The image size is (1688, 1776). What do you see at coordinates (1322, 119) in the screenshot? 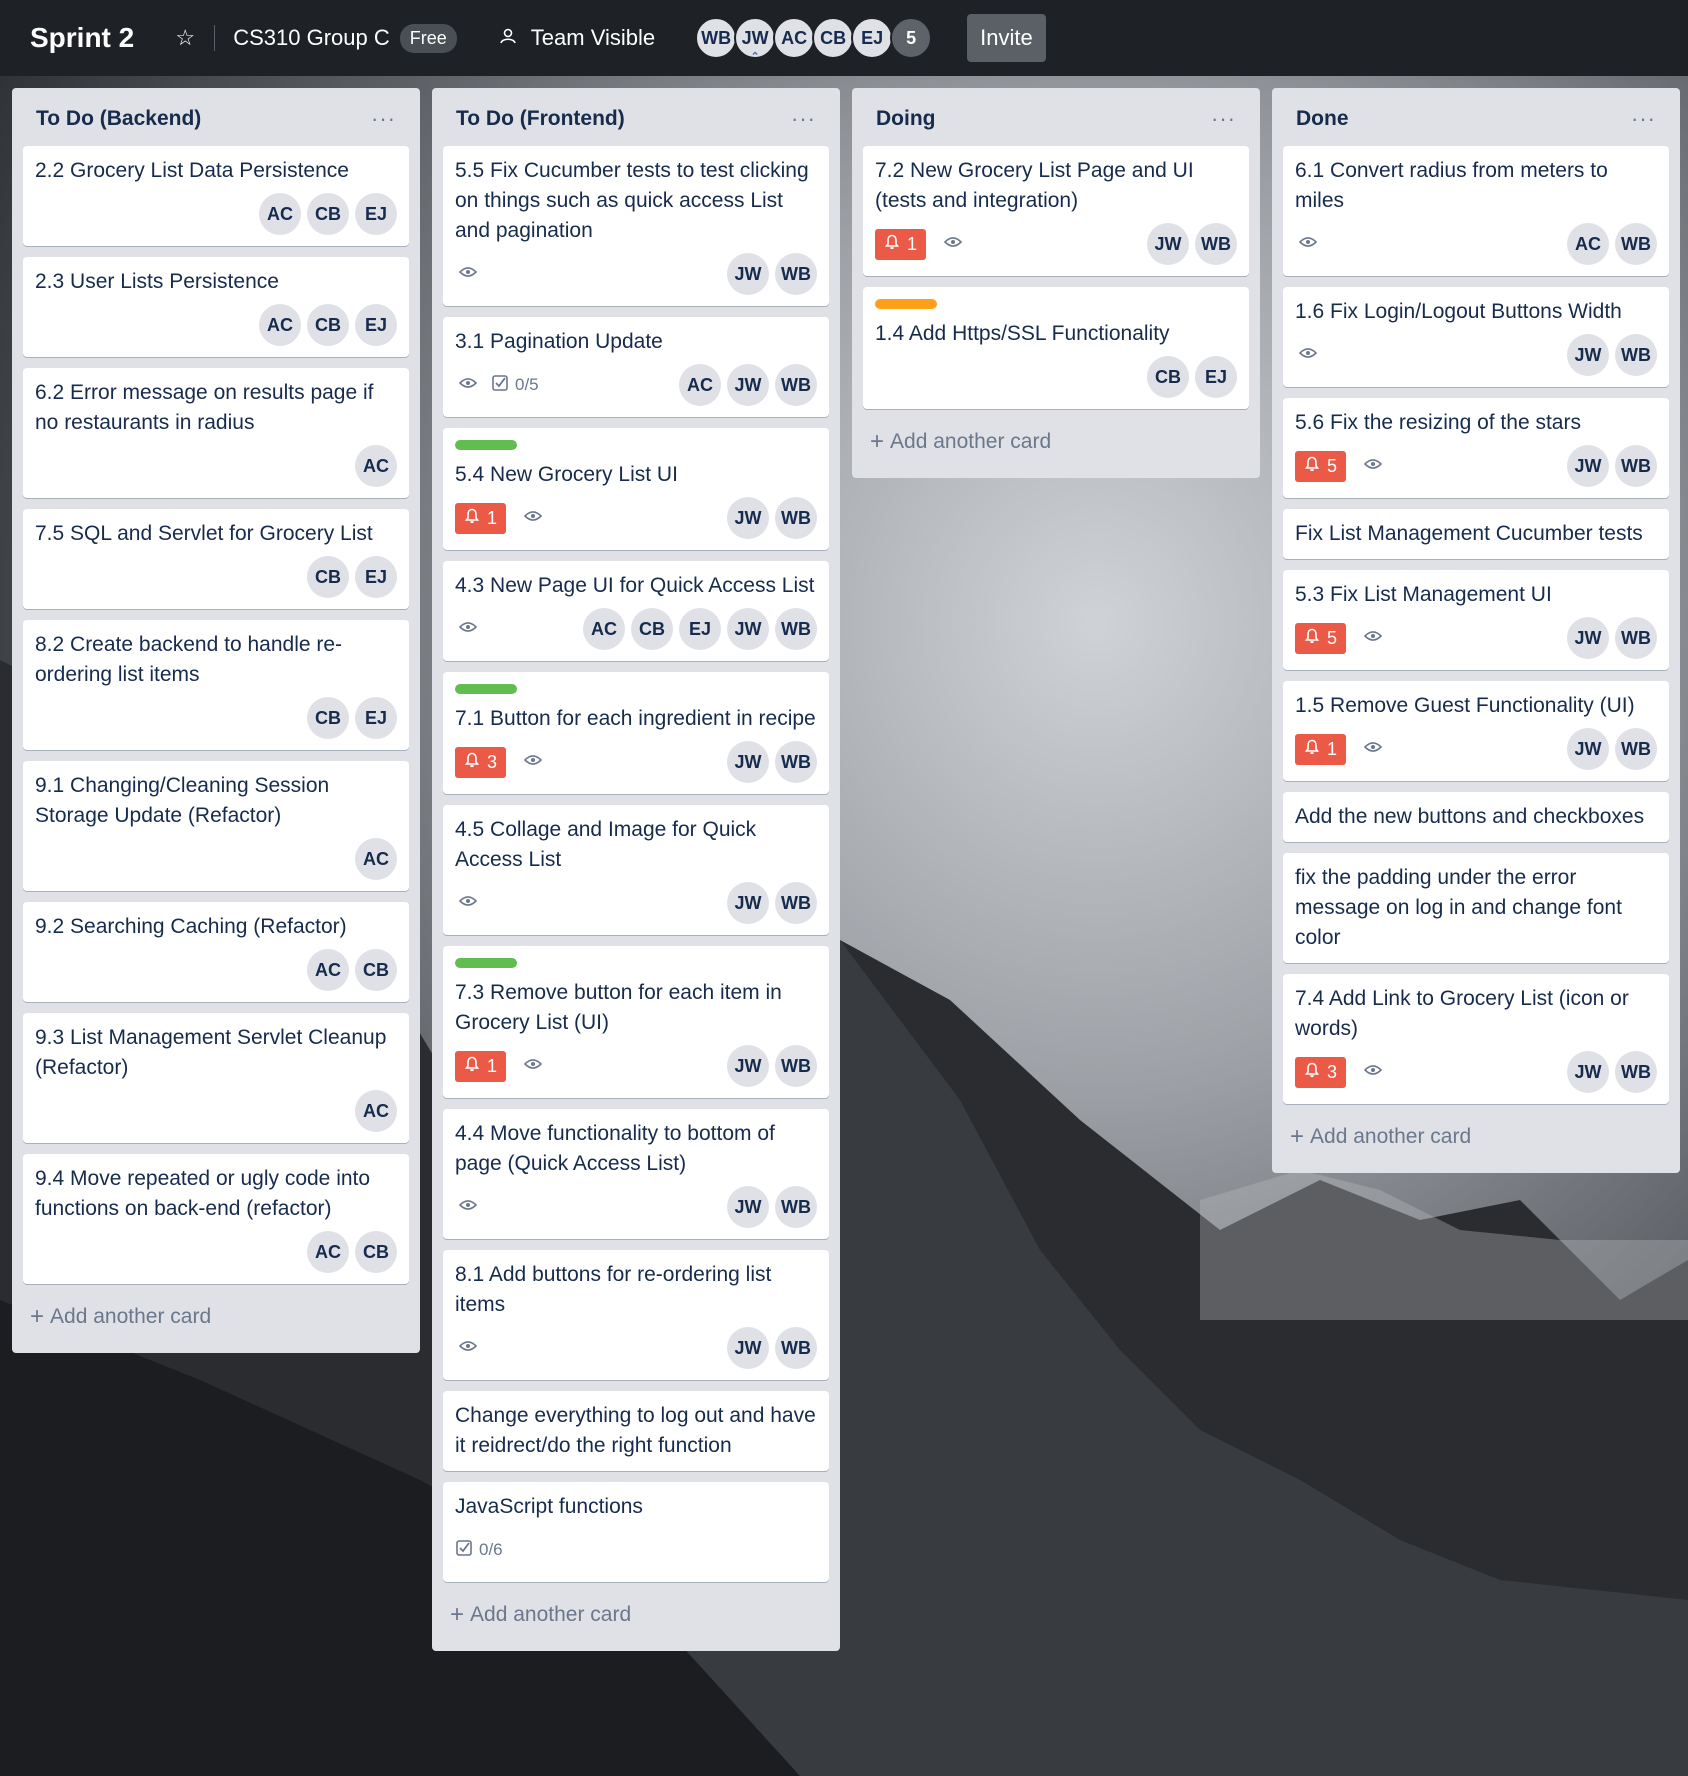
I see `list-title: Done` at bounding box center [1322, 119].